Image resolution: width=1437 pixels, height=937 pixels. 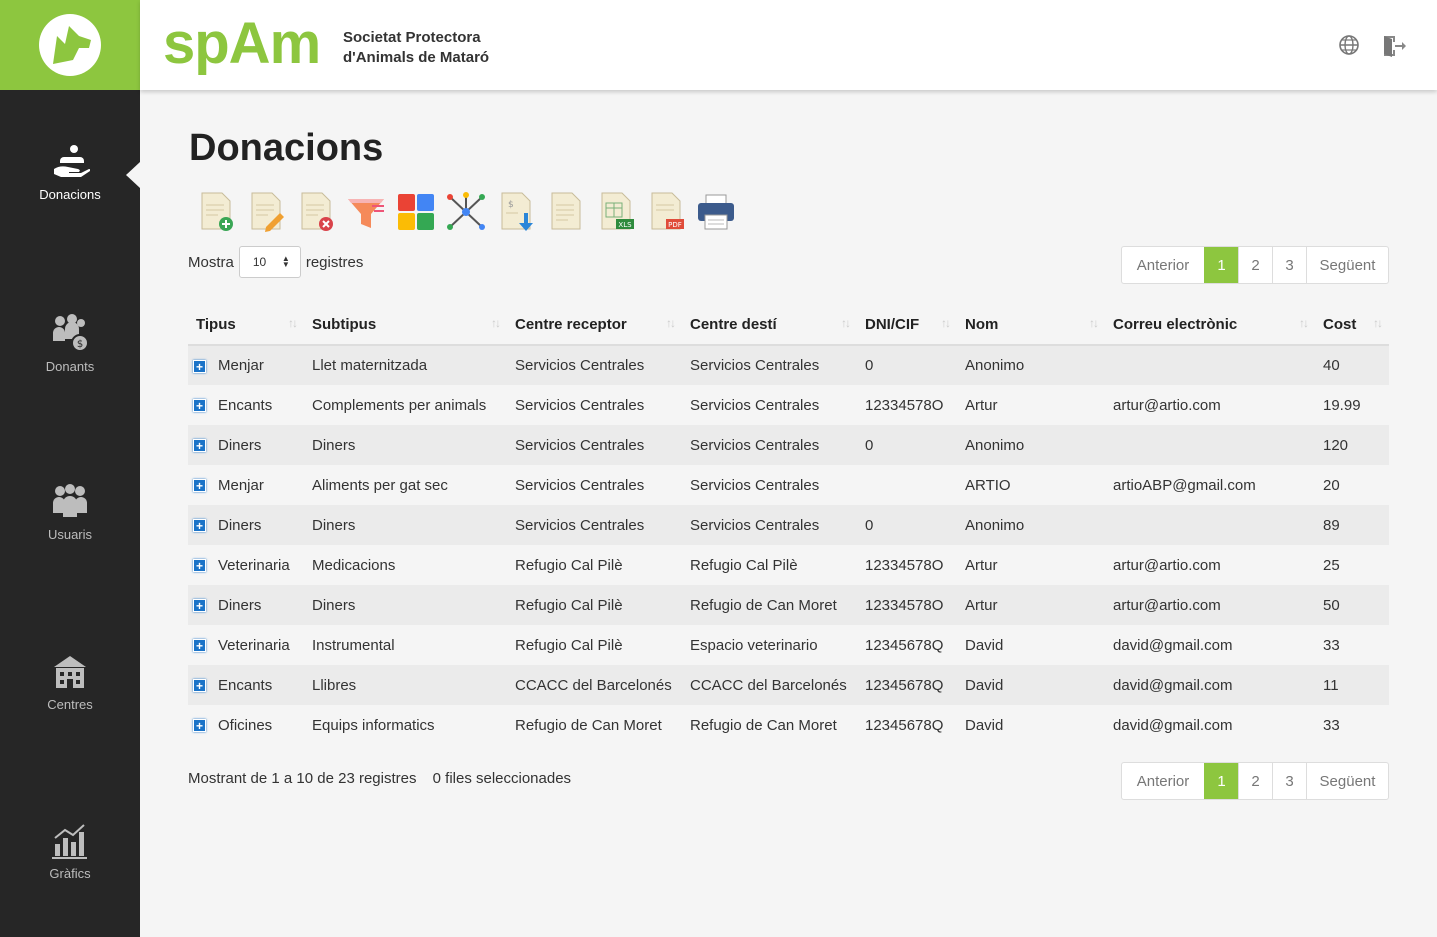 I want to click on records-info: Mostrant de 1 a 10 de 23 registres, so click(x=302, y=778).